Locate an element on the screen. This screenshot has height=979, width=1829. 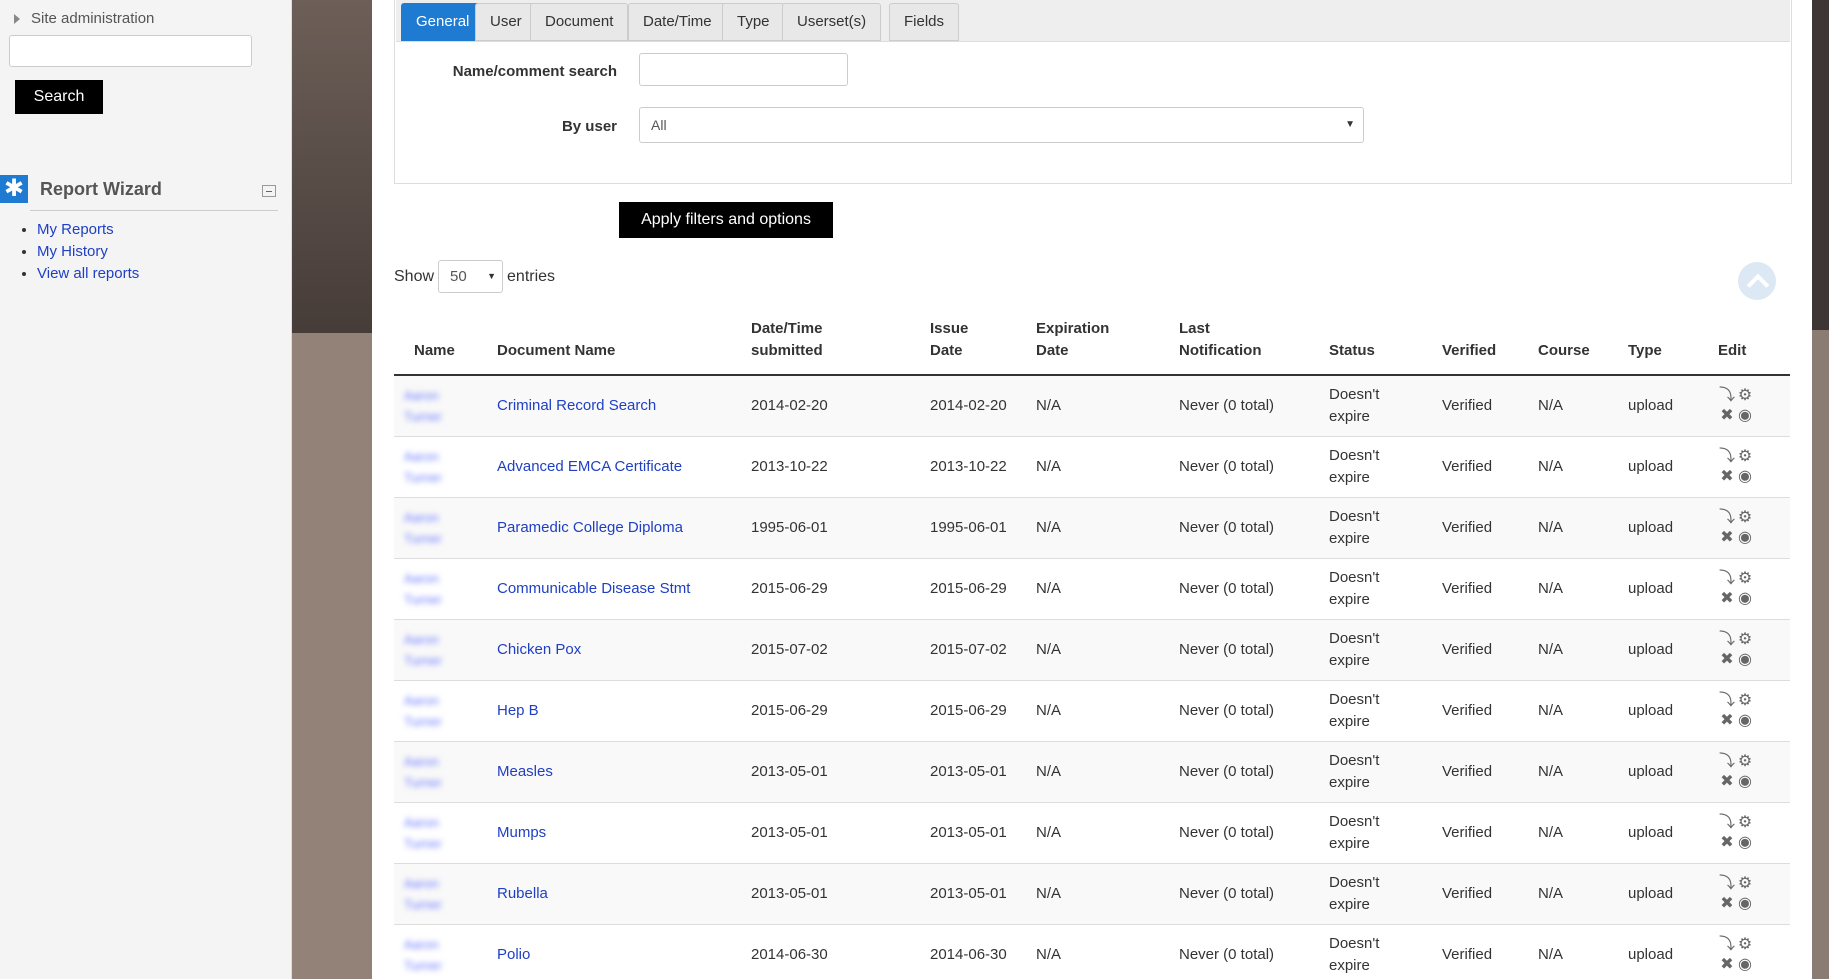
collapse-block-icon is located at coordinates (269, 191).